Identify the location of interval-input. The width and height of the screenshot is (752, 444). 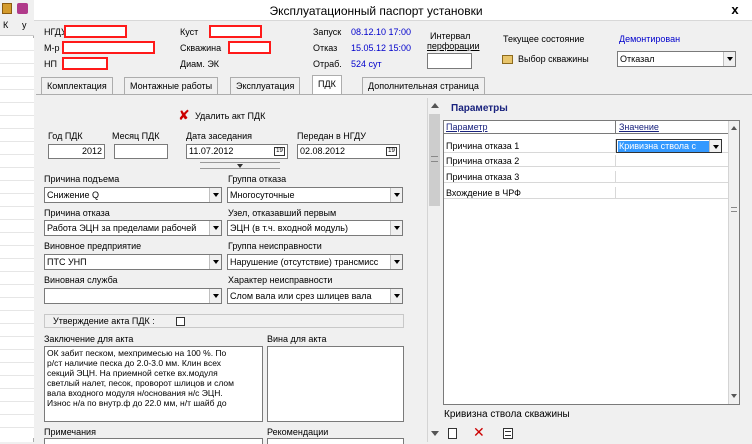
(449, 61).